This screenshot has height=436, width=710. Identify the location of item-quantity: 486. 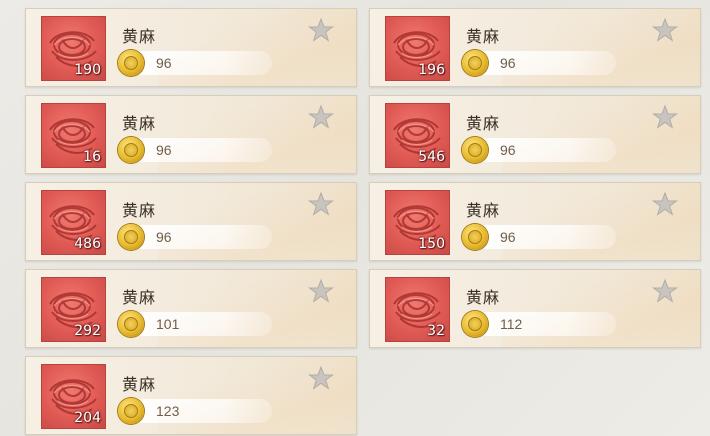
(87, 244).